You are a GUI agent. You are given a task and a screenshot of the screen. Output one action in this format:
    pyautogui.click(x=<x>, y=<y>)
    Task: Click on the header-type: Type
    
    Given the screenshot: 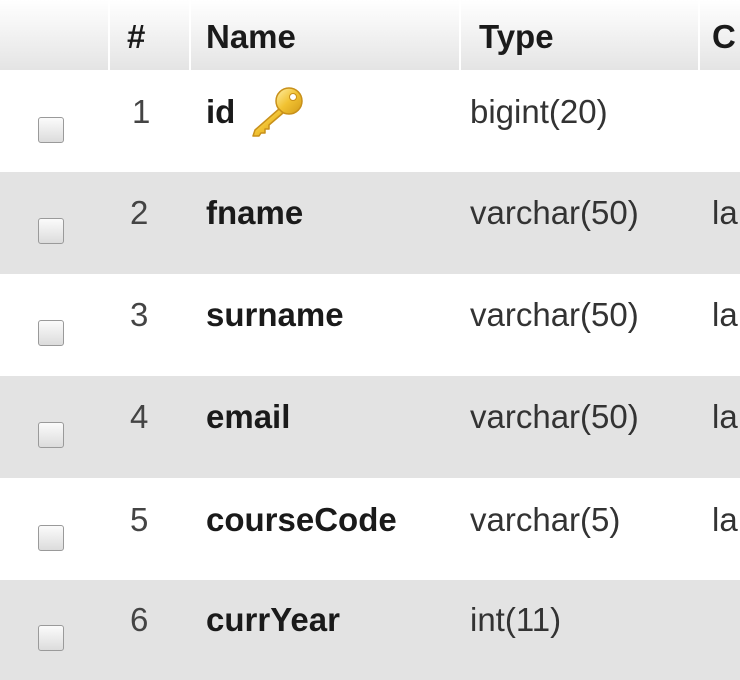 What is the action you would take?
    pyautogui.click(x=516, y=35)
    